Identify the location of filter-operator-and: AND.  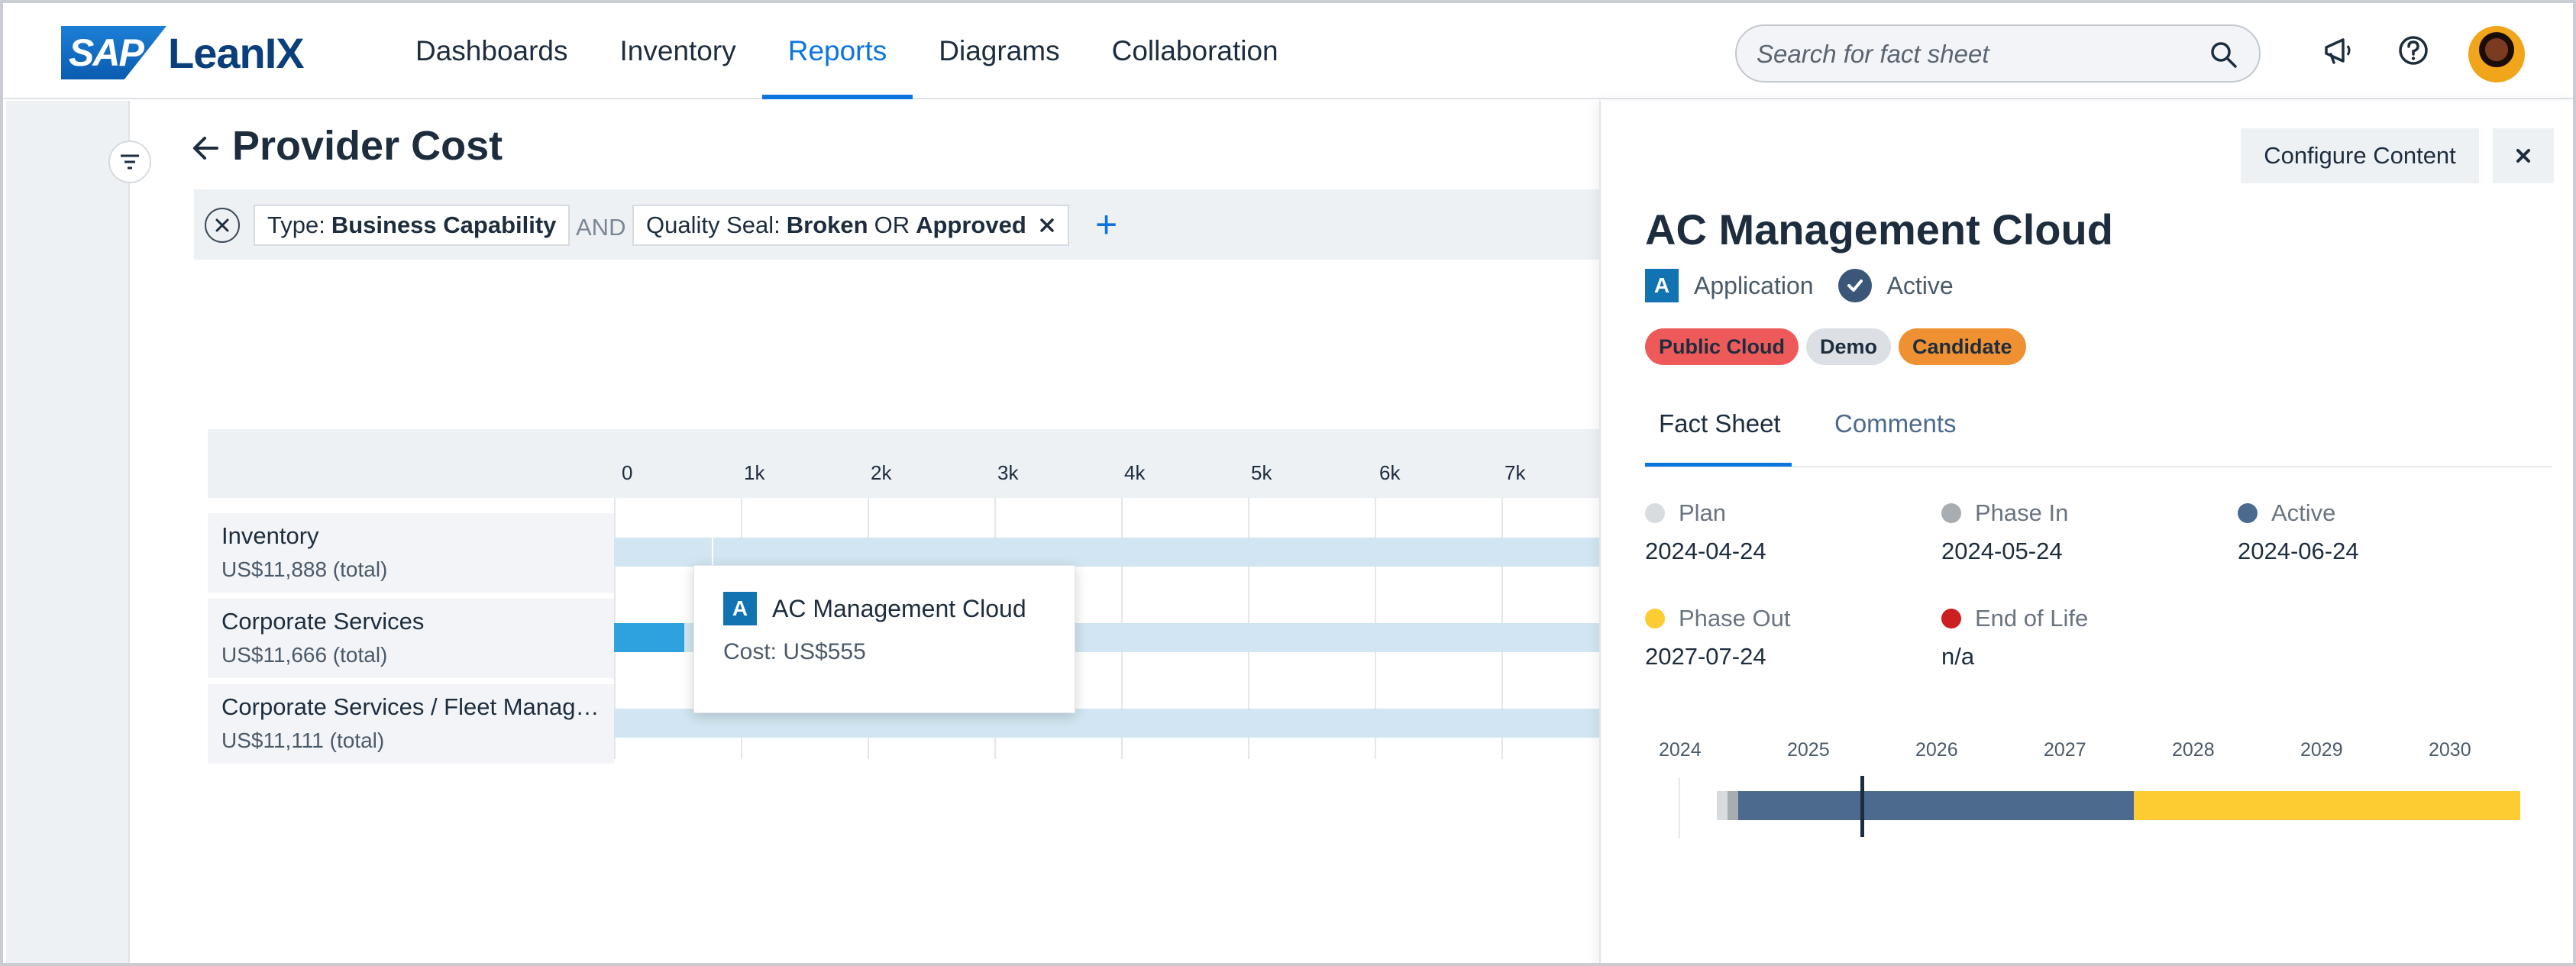
(601, 228).